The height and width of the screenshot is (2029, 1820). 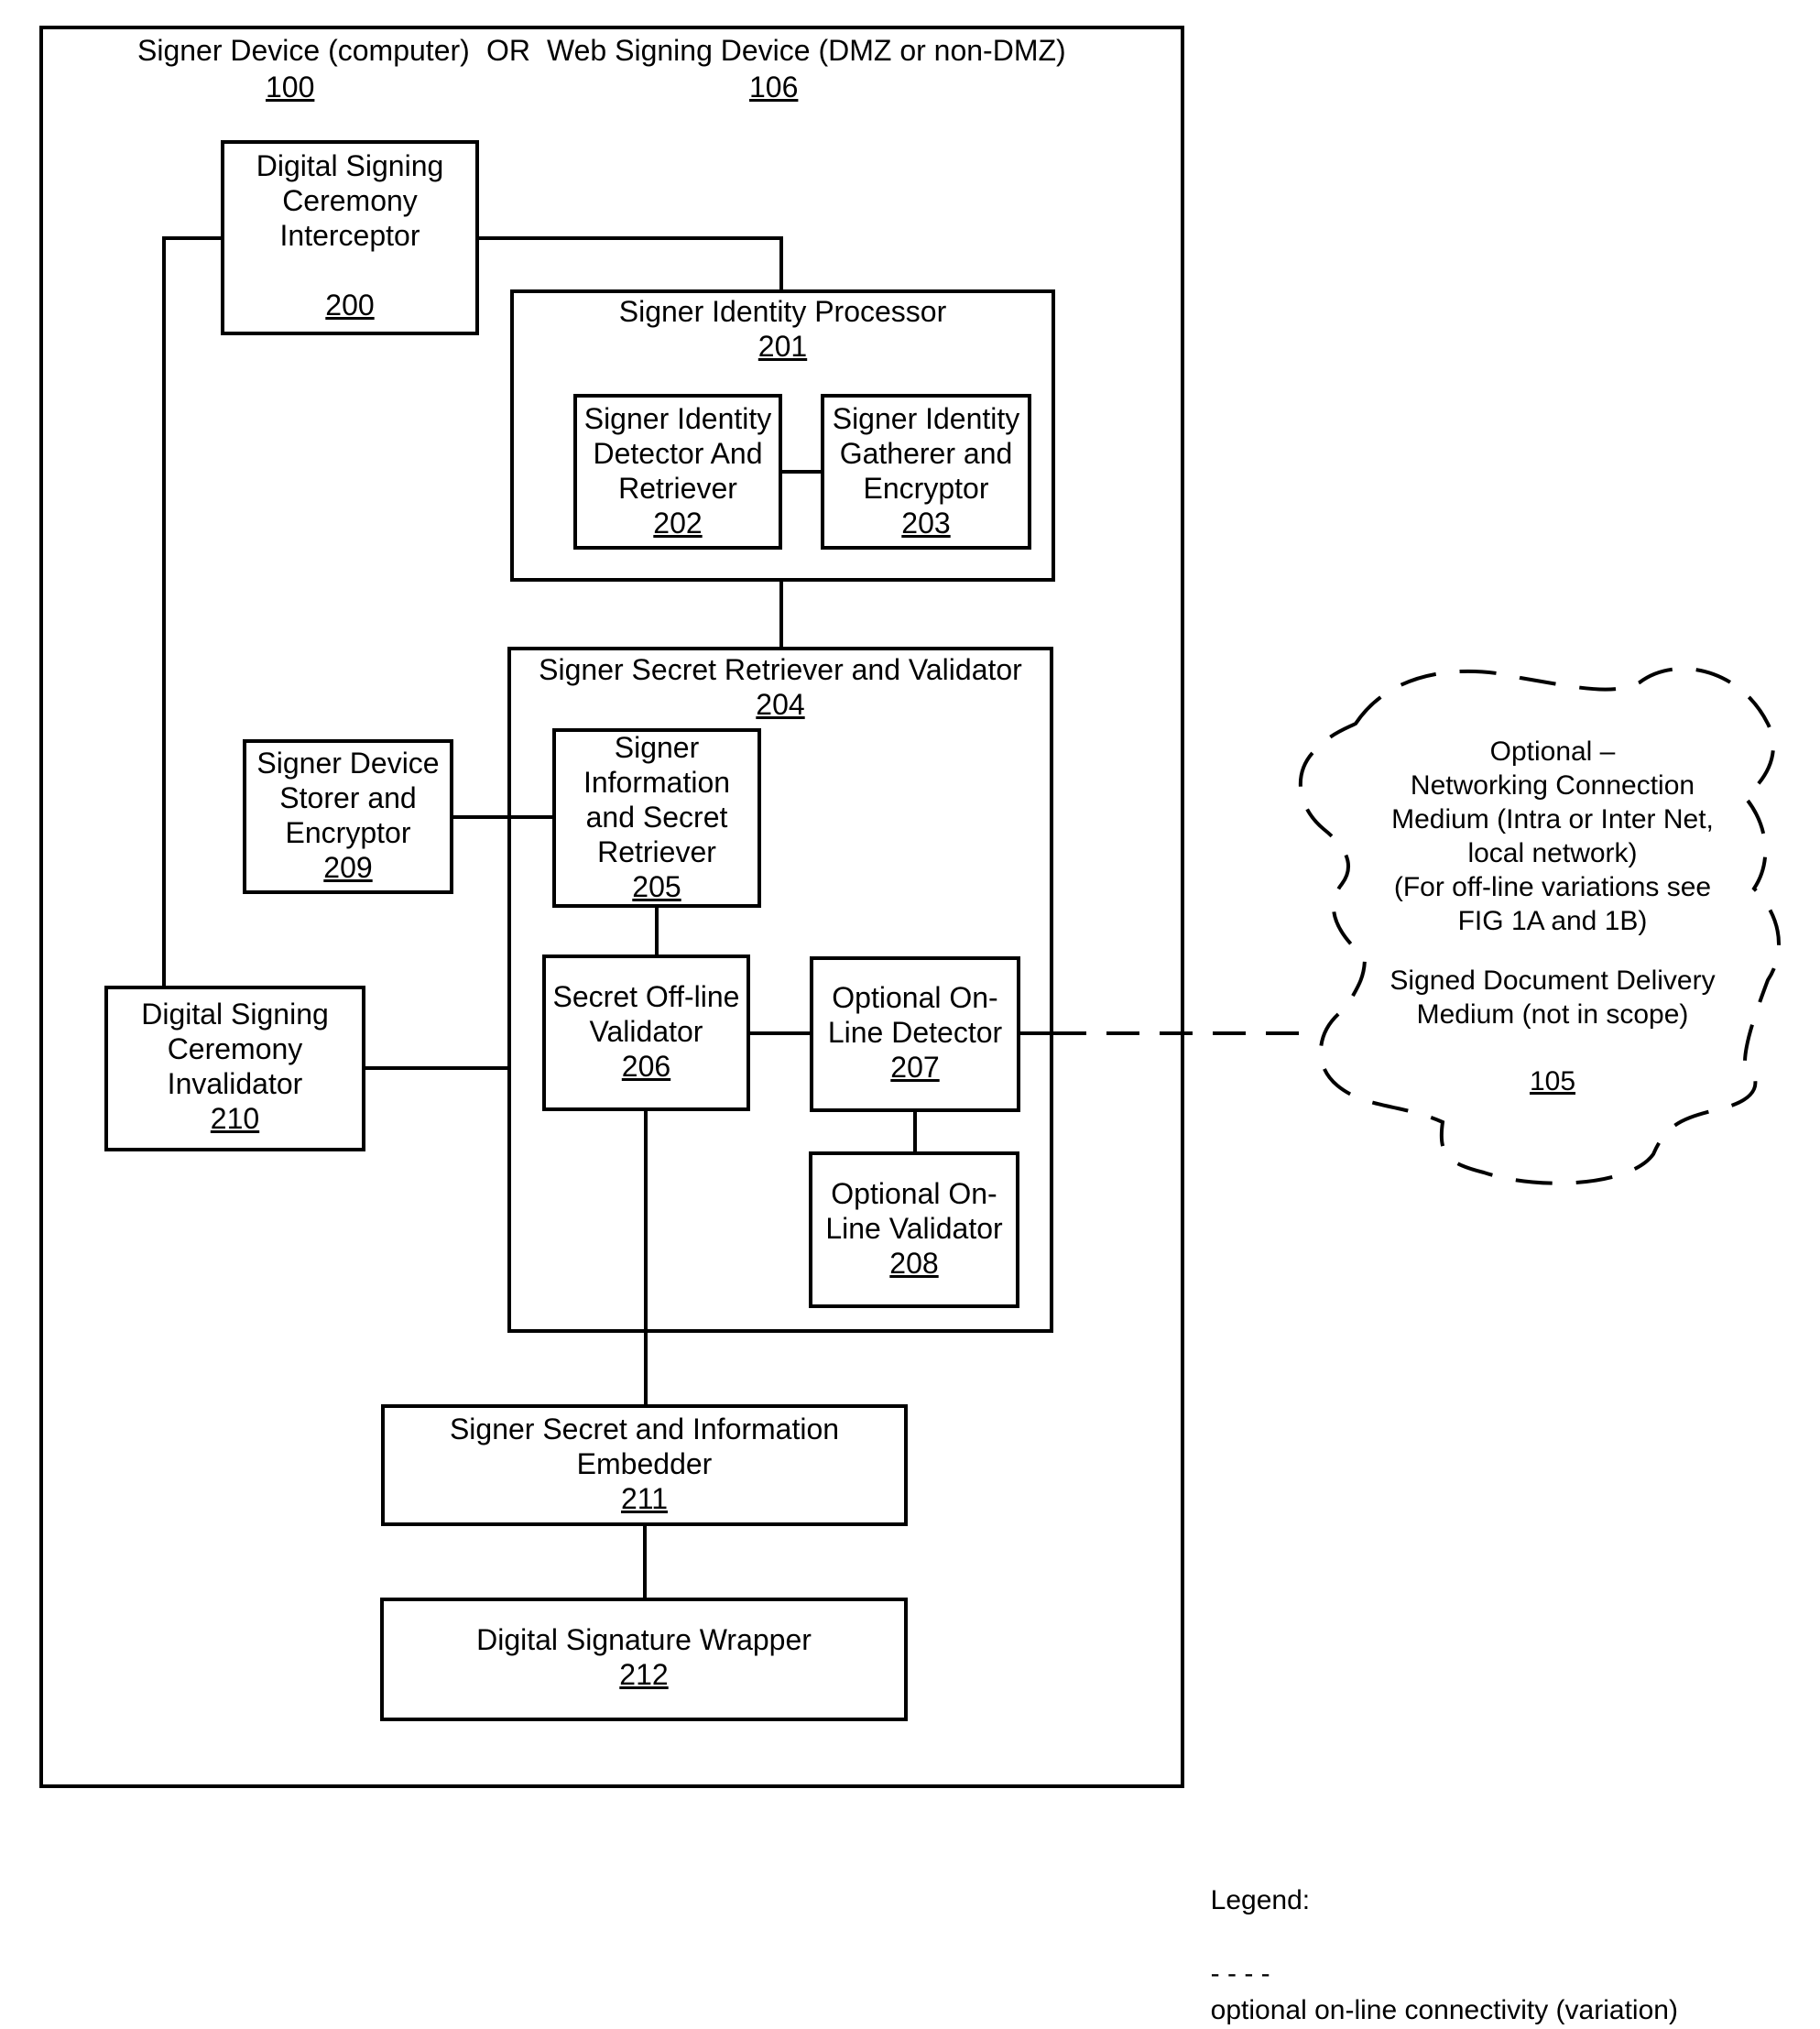 What do you see at coordinates (914, 1211) in the screenshot?
I see `block-208-label: Optional On- Line Validator` at bounding box center [914, 1211].